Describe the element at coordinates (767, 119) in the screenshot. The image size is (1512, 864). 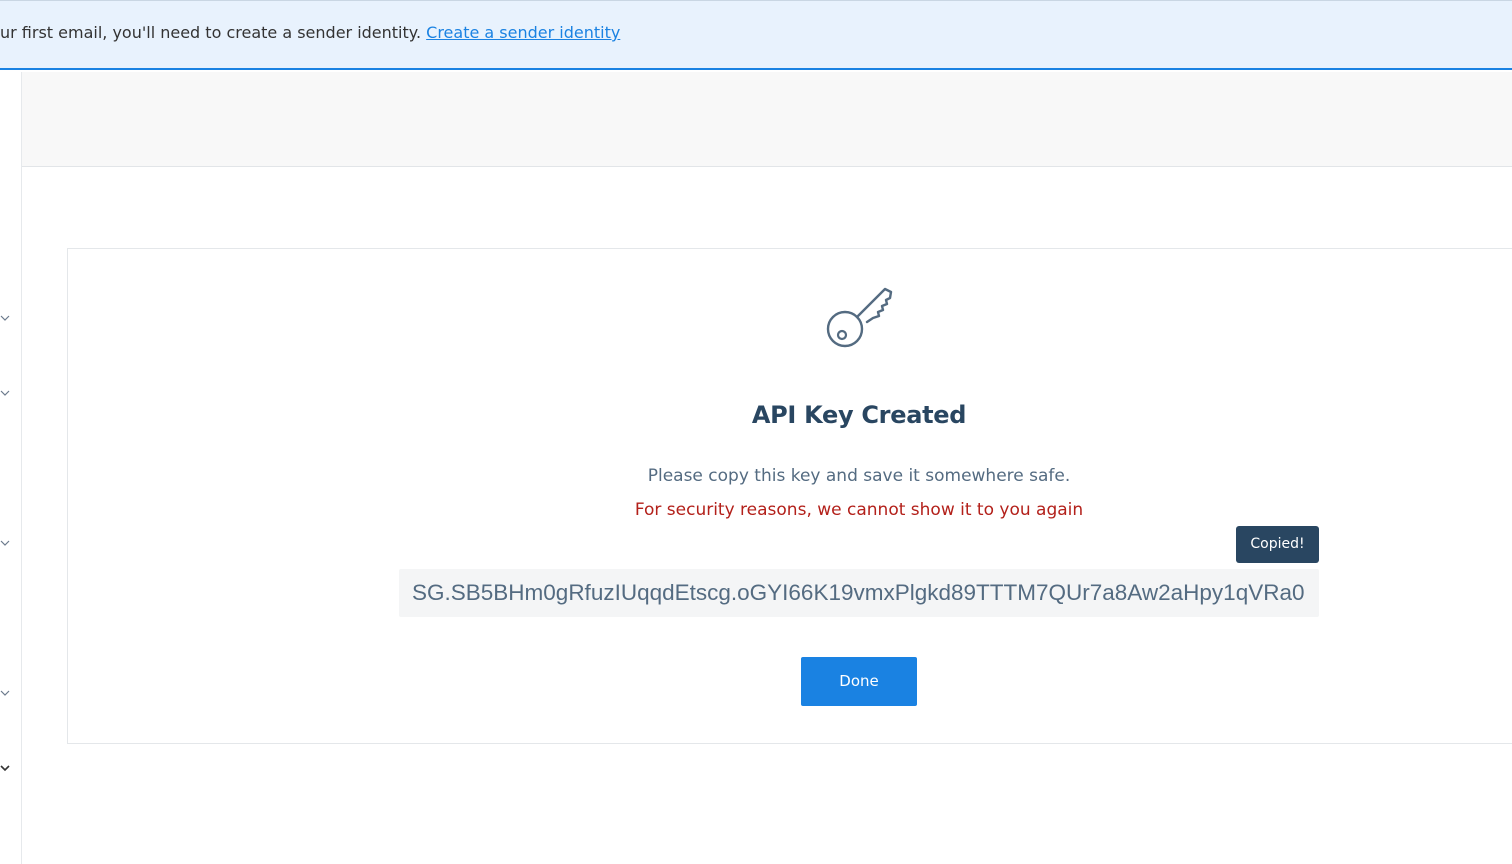
I see `page-header` at that location.